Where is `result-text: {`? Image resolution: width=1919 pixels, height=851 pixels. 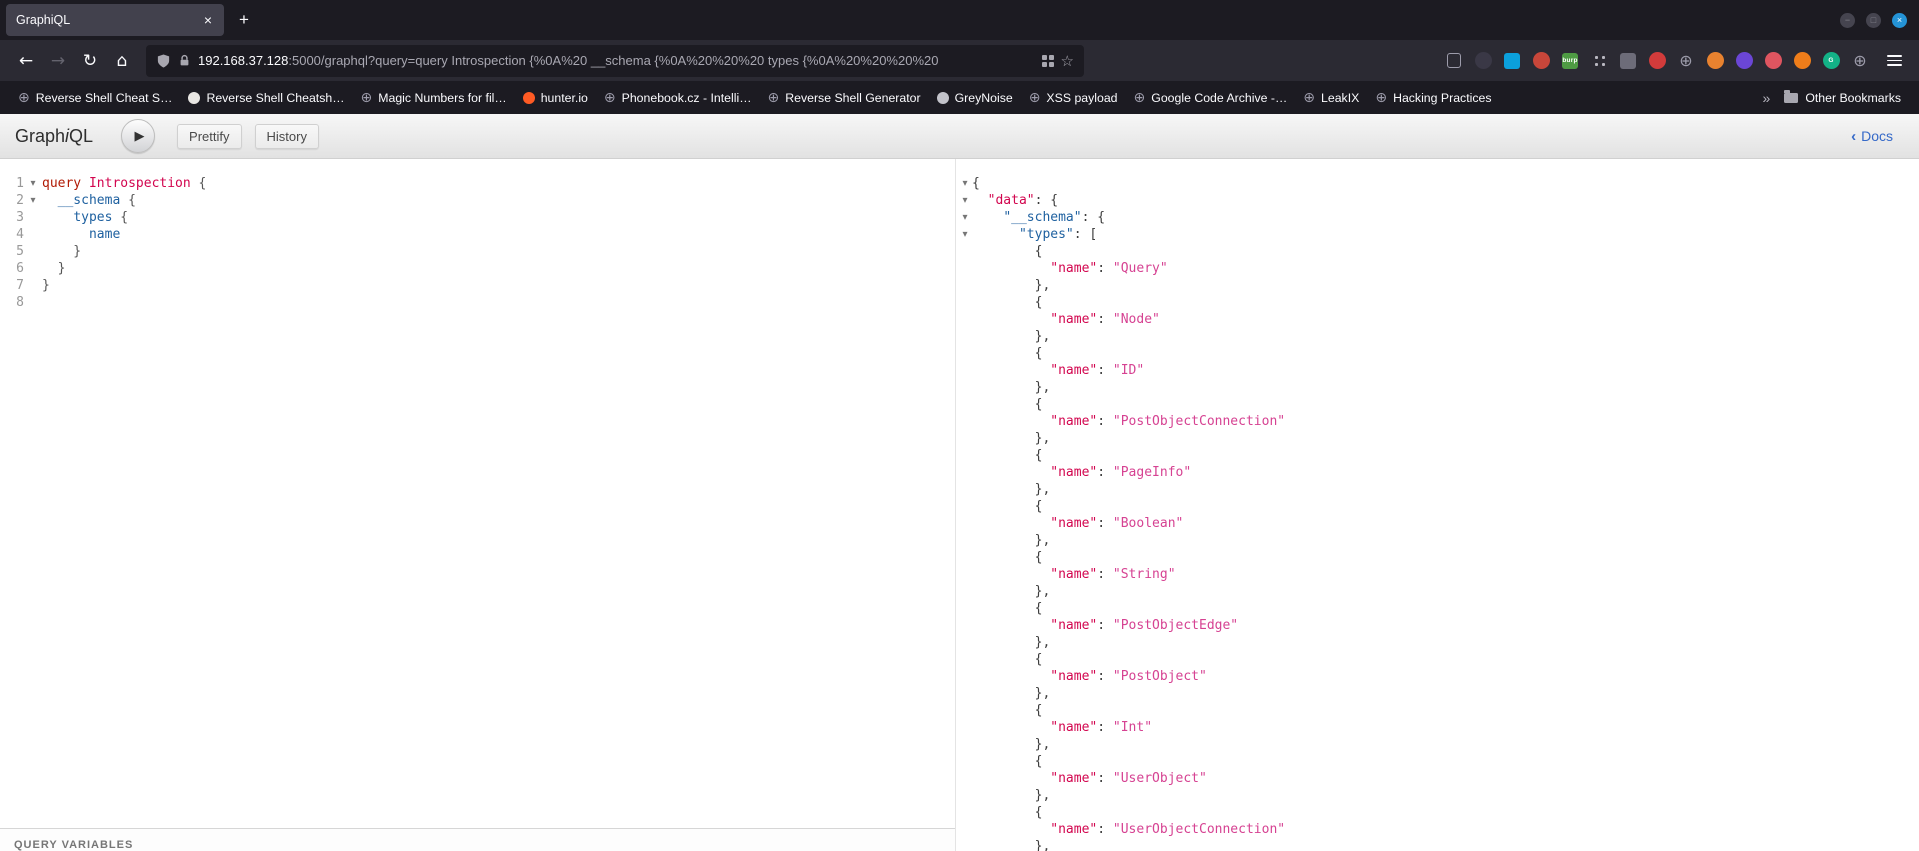
result-text: { is located at coordinates (976, 183).